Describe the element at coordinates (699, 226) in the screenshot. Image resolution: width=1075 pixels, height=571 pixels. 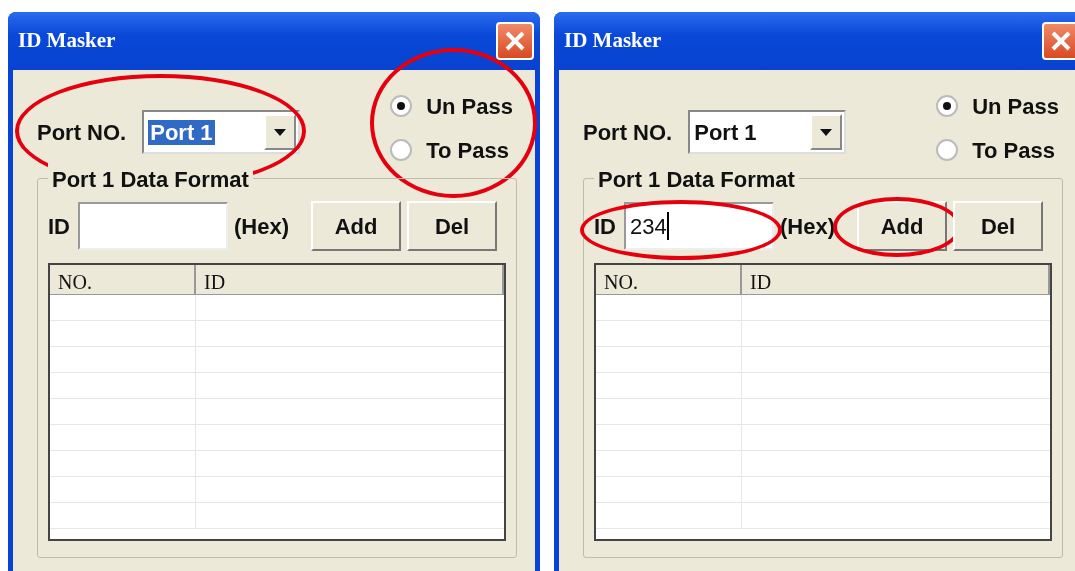
I see `id-input-field: 234` at that location.